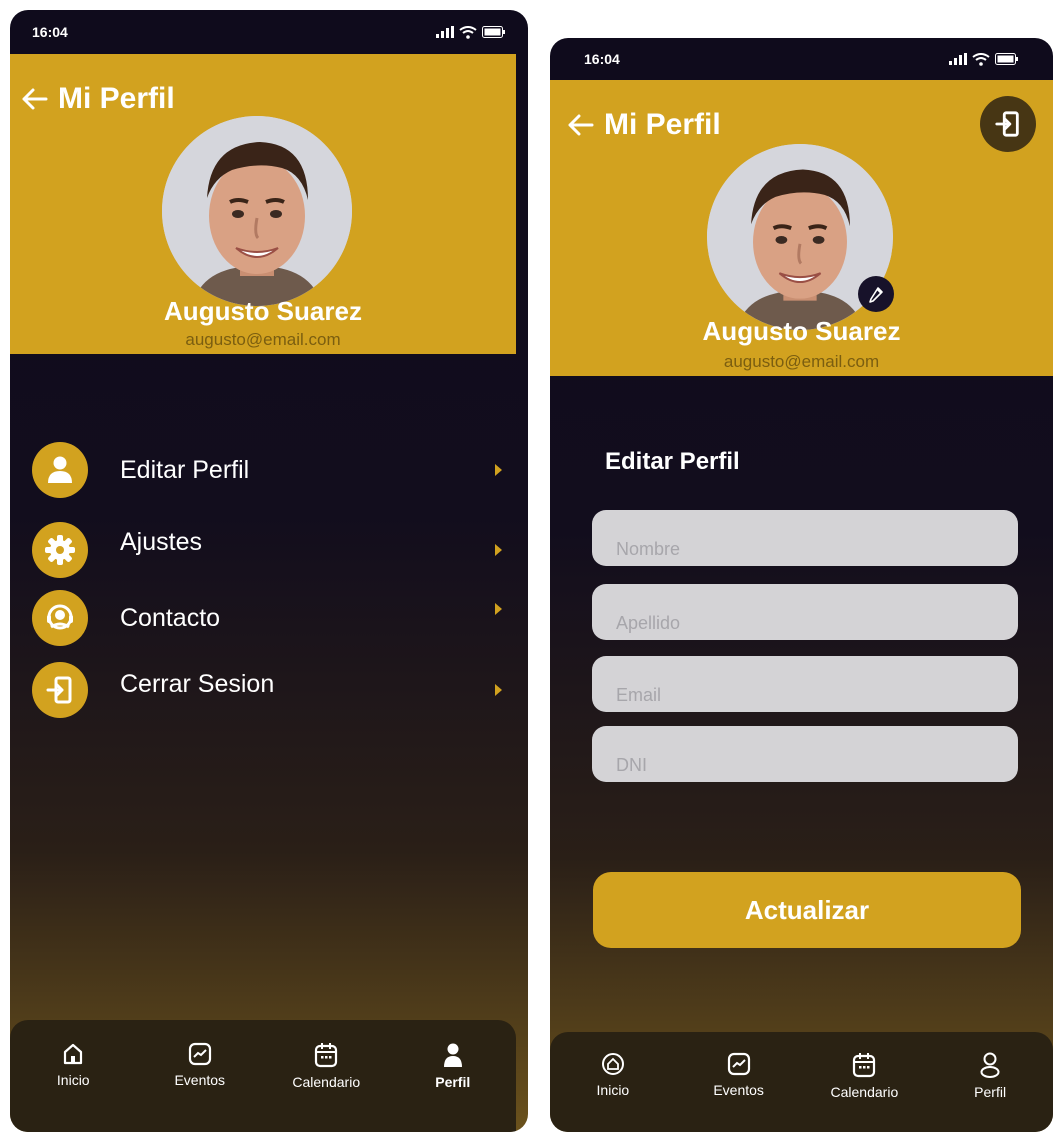 Image resolution: width=1053 pixels, height=1133 pixels. Describe the element at coordinates (807, 910) in the screenshot. I see `actualizar-button: Actualizar` at that location.